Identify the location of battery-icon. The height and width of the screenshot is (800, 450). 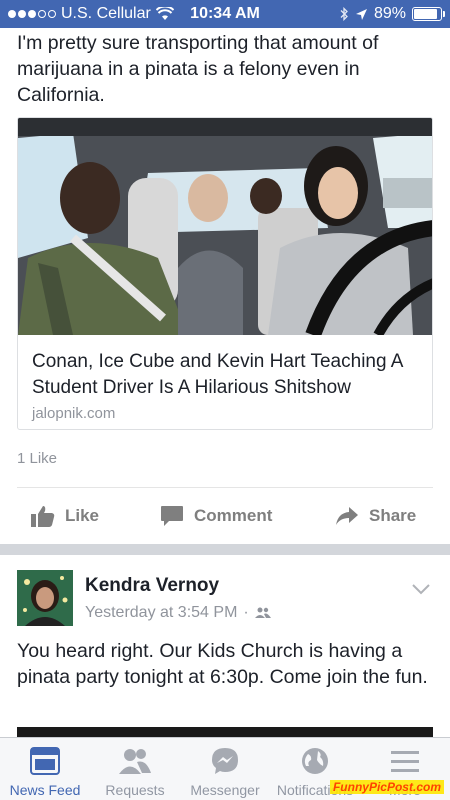
(428, 14).